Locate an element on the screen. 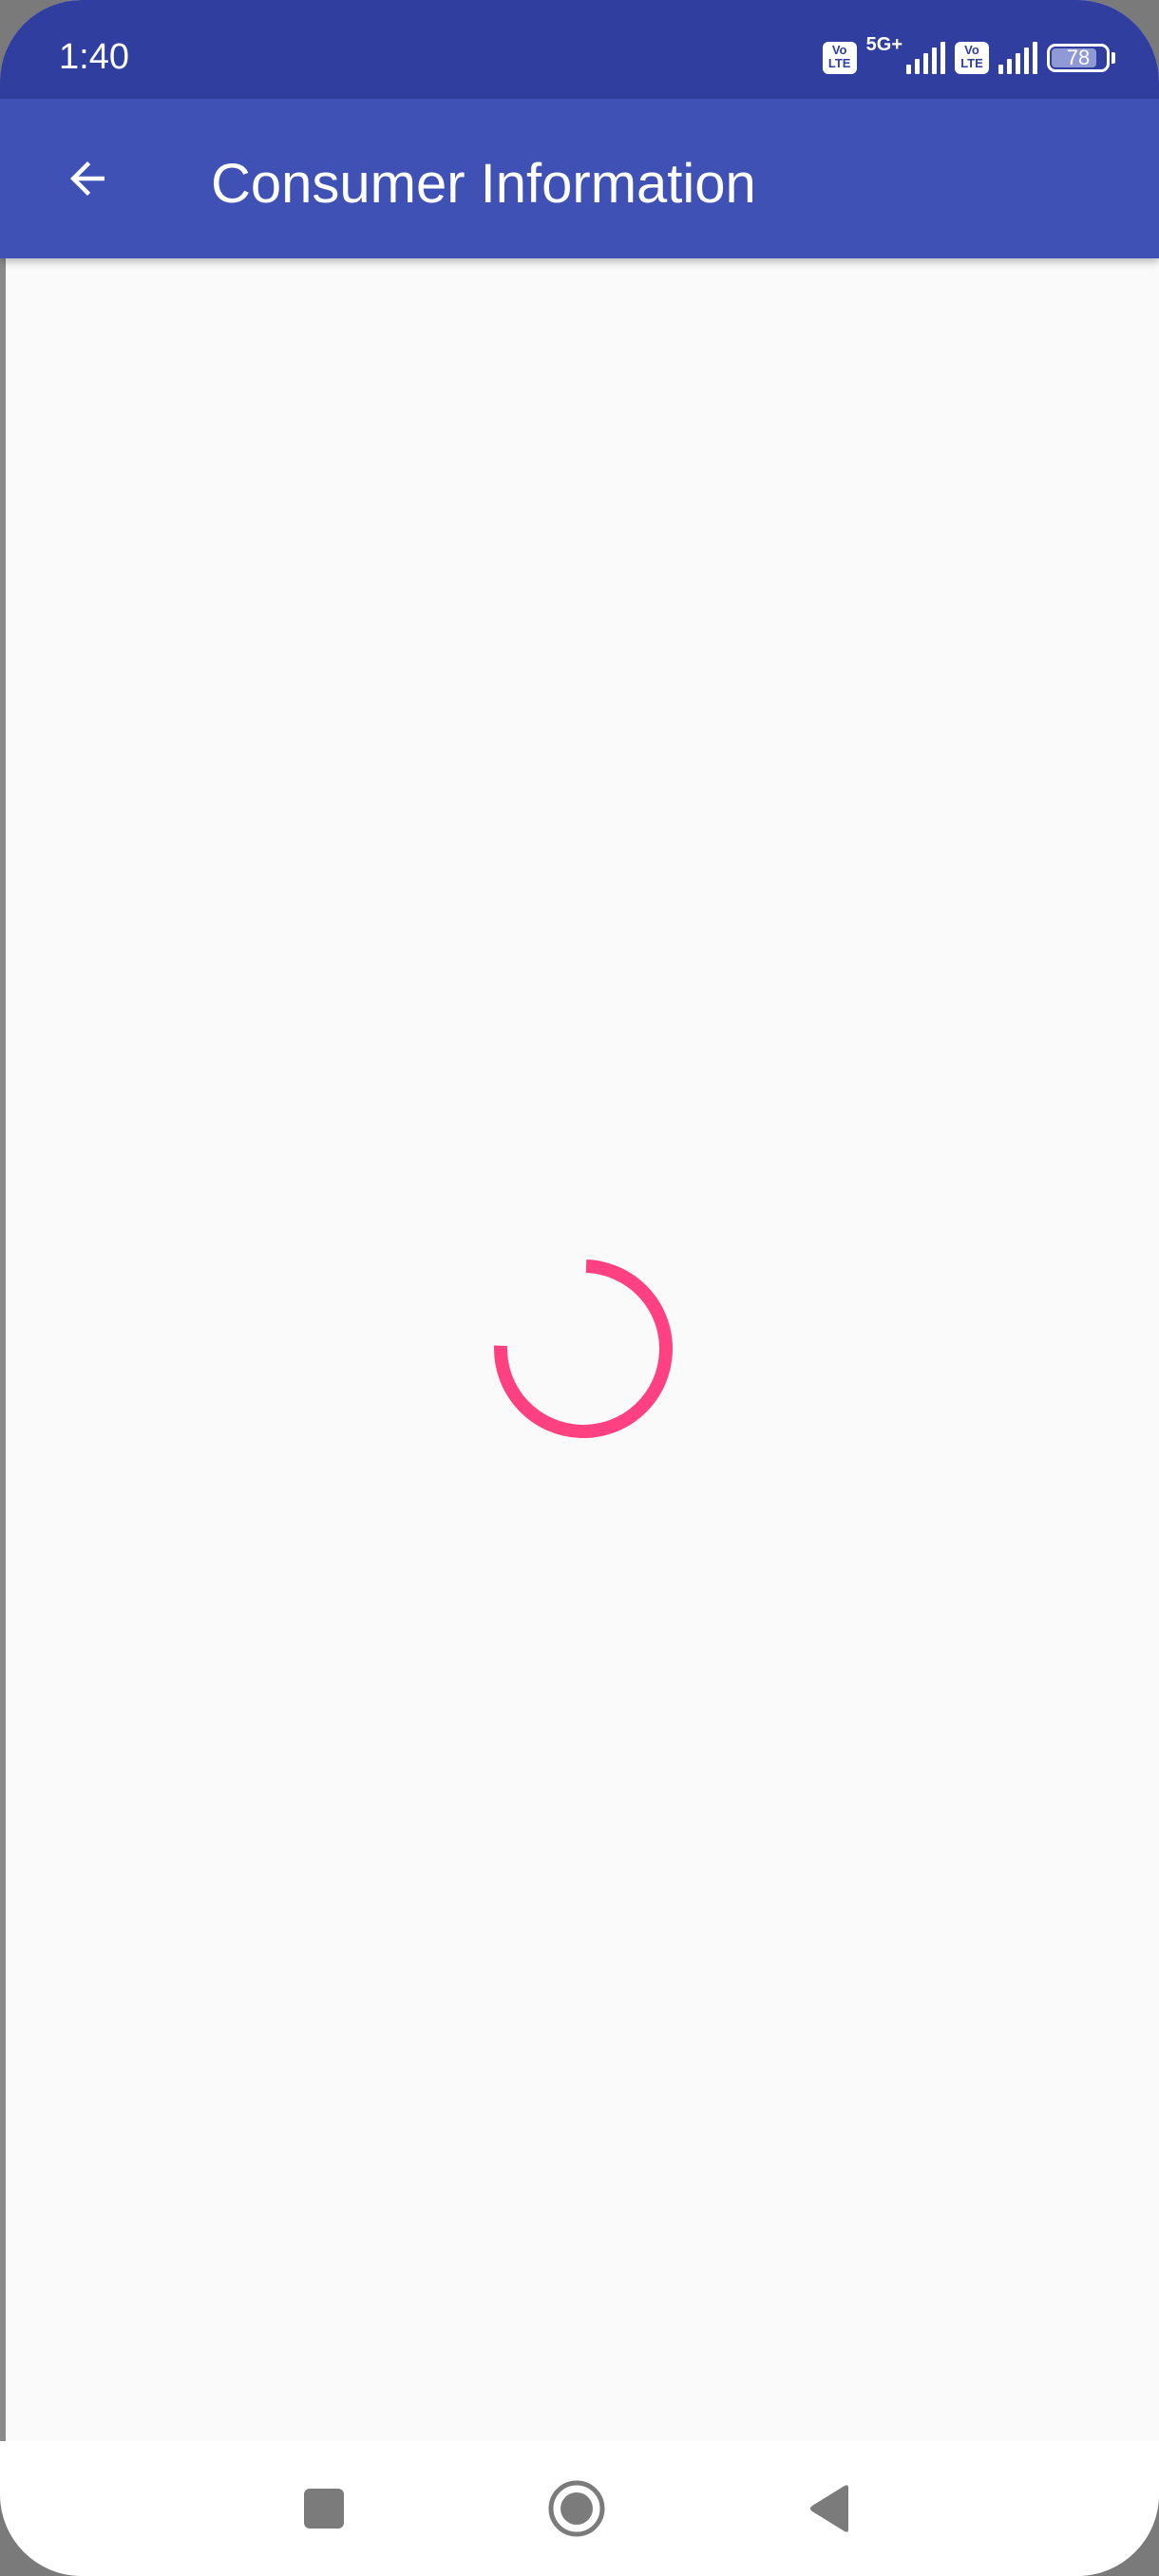 The width and height of the screenshot is (1159, 2576). volte-icon: Vo LTE is located at coordinates (839, 58).